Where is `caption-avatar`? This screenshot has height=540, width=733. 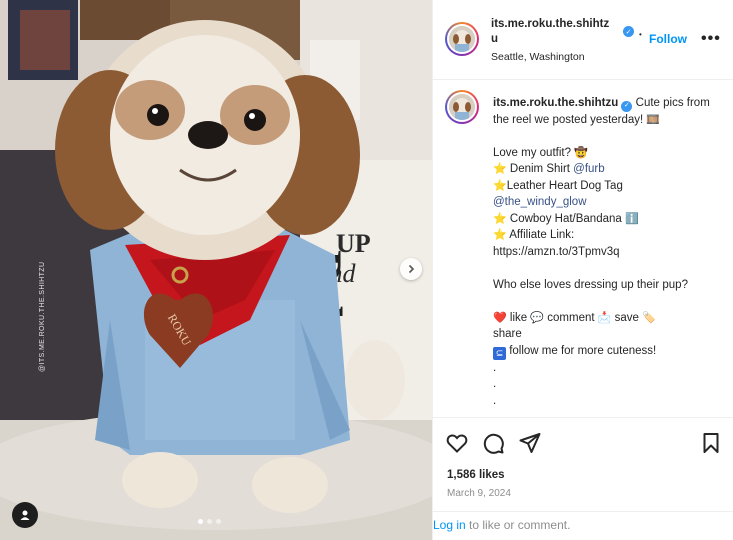 caption-avatar is located at coordinates (462, 107).